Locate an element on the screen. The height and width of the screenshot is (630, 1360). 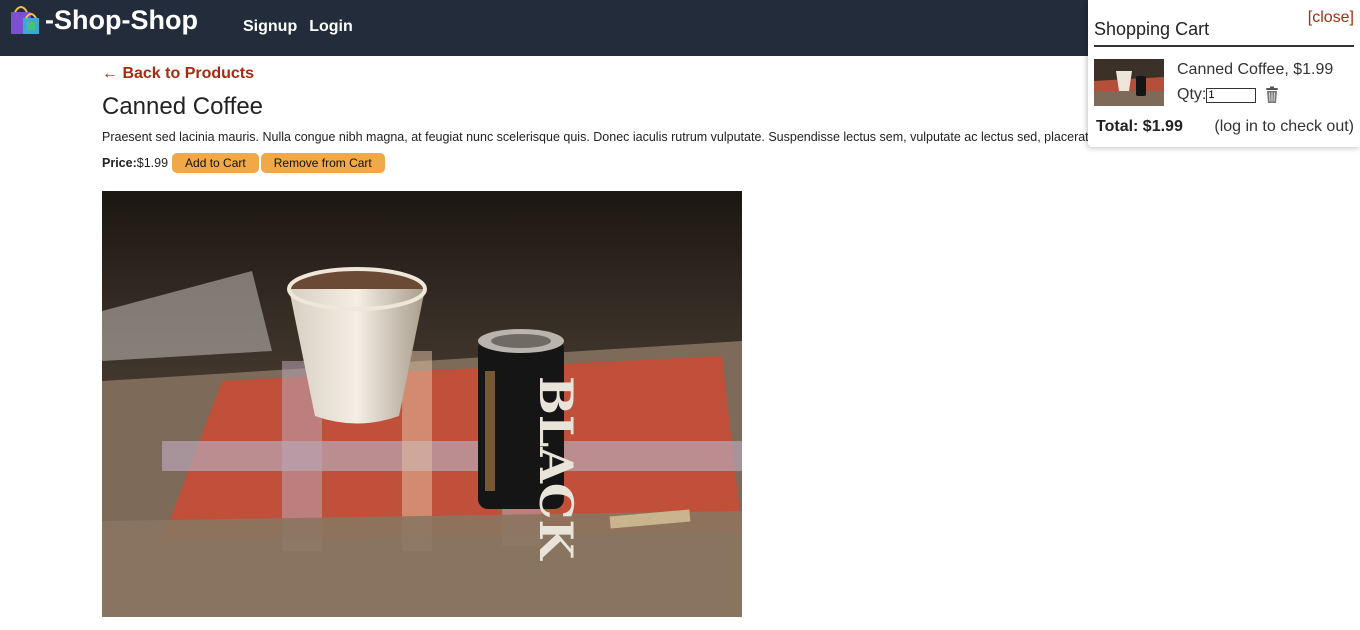
trash-icon is located at coordinates (1272, 95).